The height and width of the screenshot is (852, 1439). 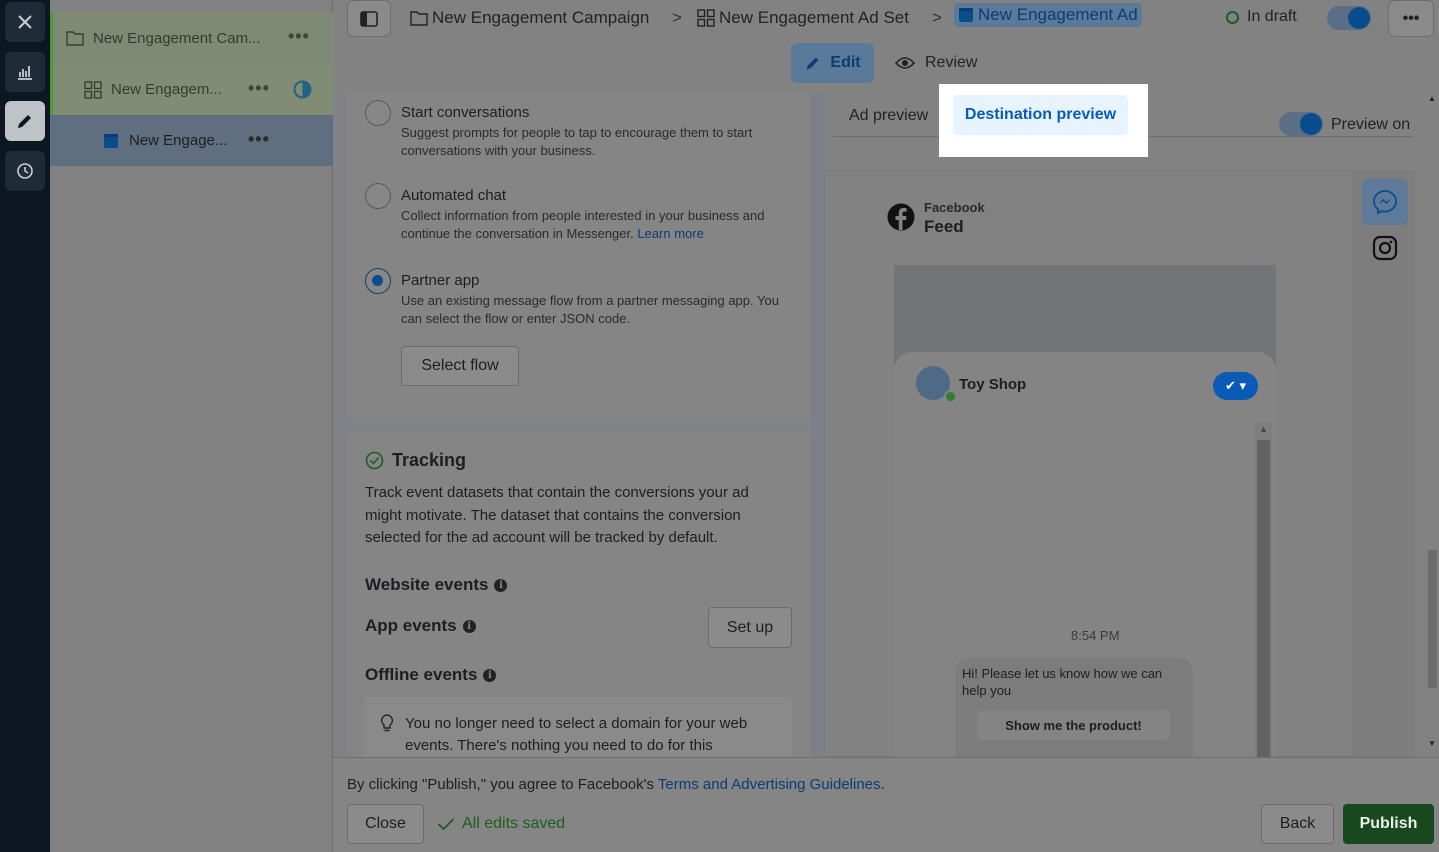 I want to click on edit-label: Edit, so click(x=845, y=62).